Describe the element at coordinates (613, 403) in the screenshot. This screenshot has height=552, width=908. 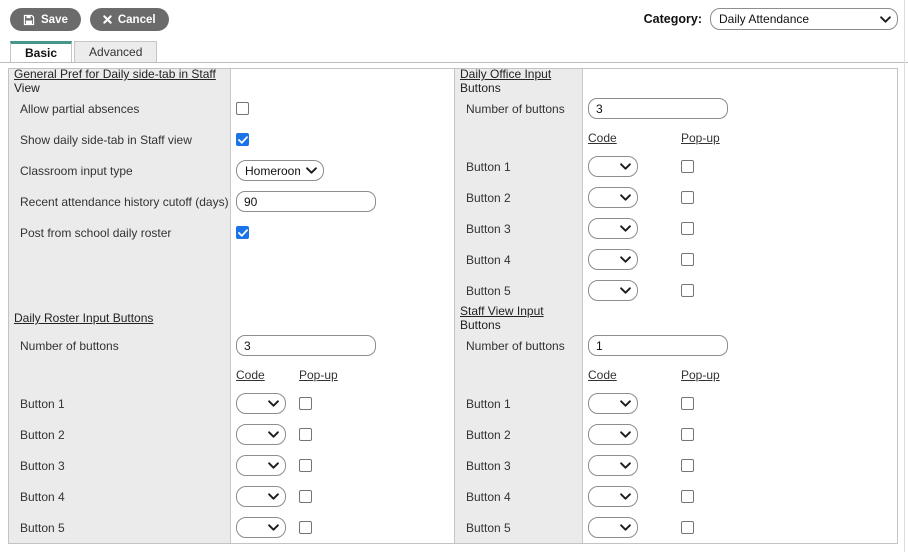
I see `staff-view-input-buttons-button-1-code-select` at that location.